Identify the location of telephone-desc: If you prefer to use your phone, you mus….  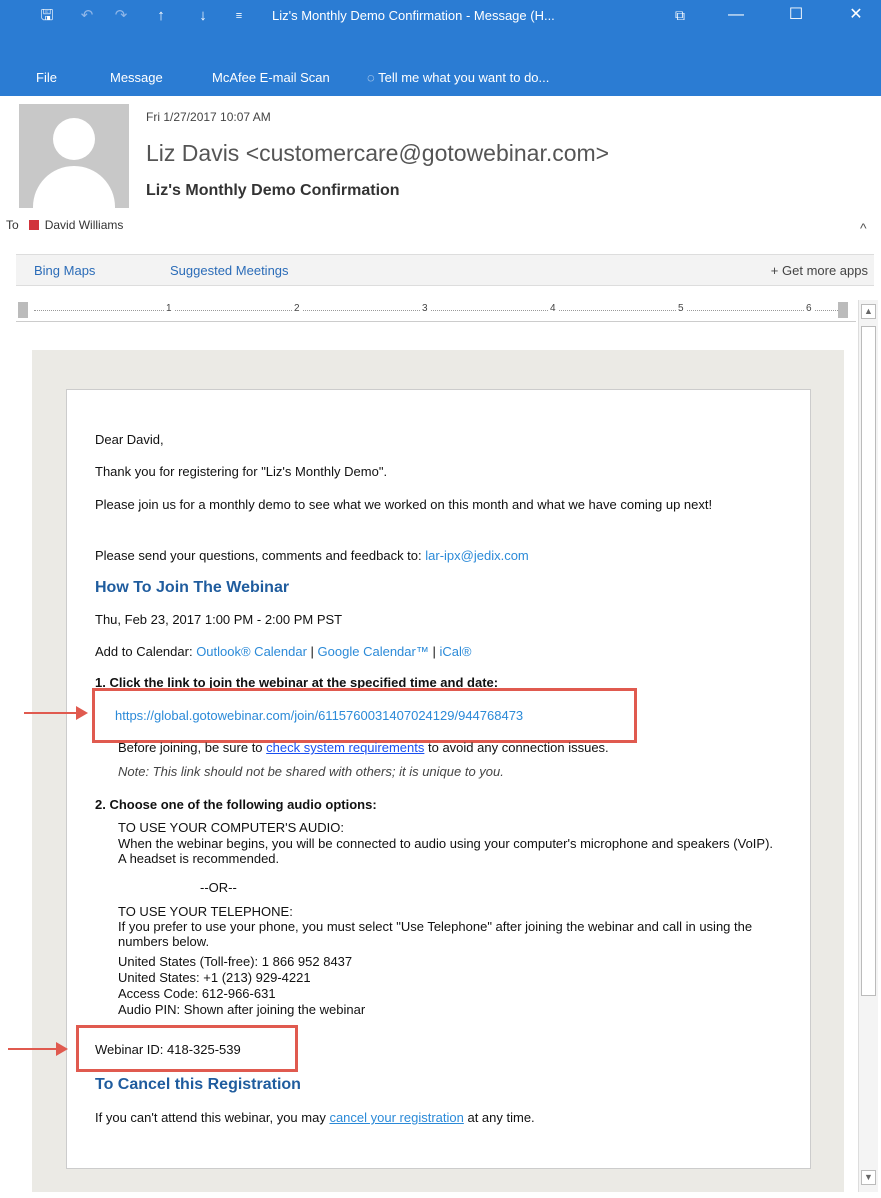
(435, 934).